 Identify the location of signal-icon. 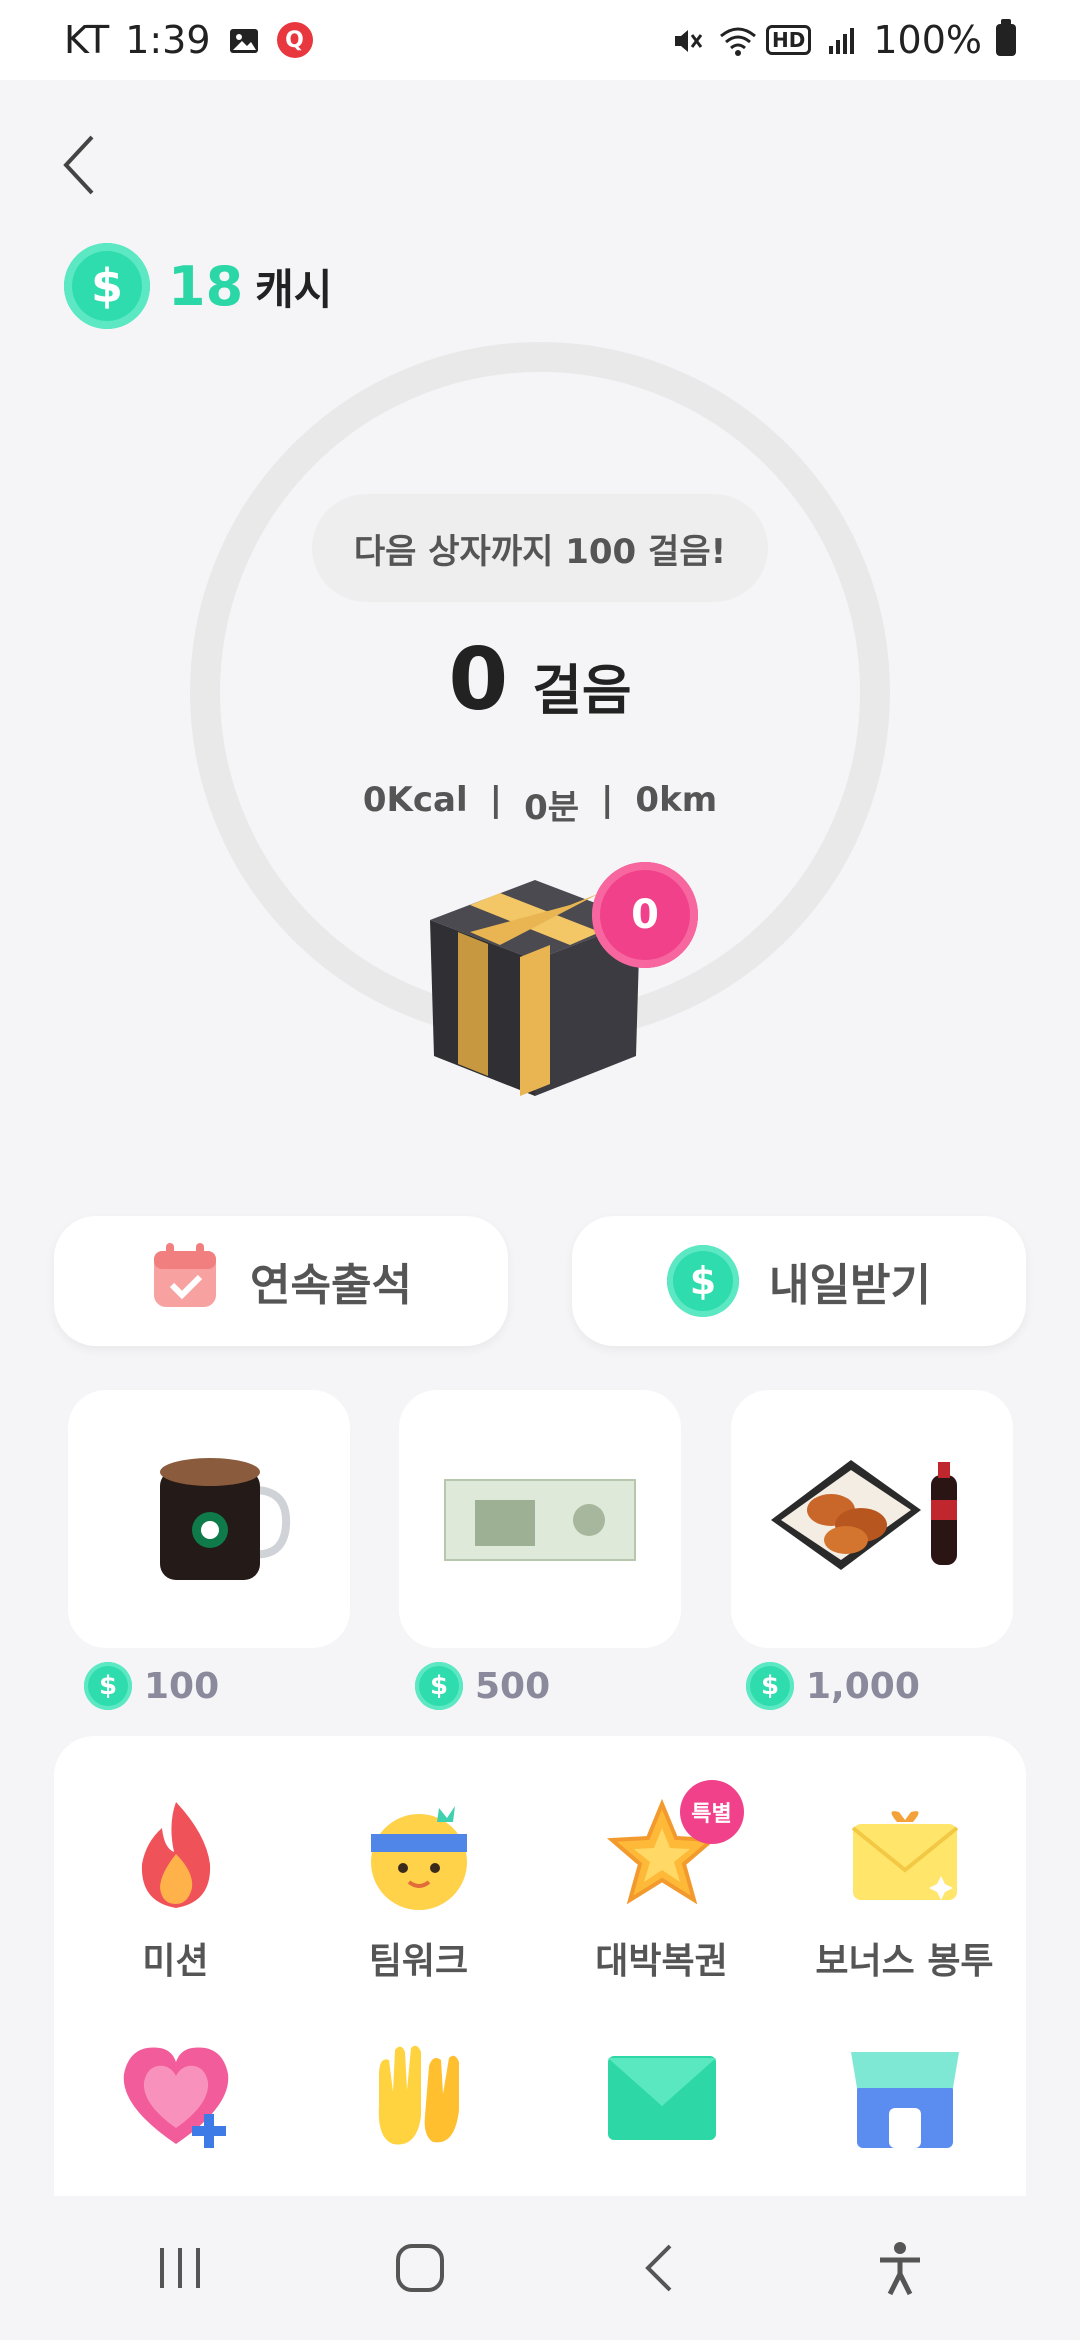
(842, 40).